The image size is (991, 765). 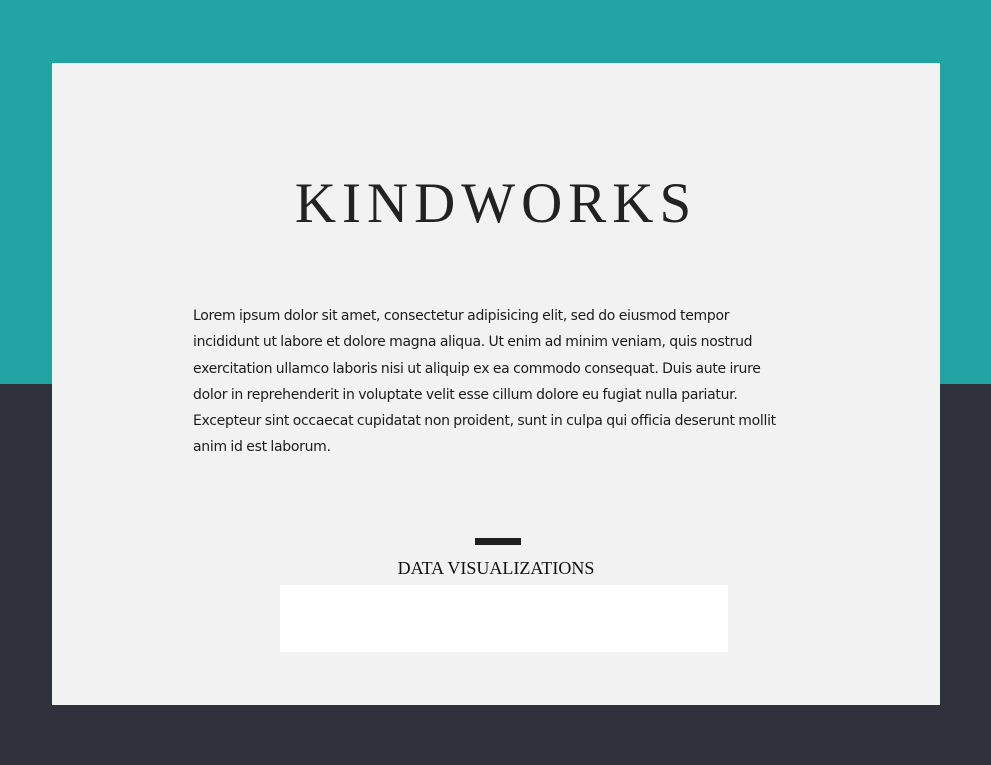 What do you see at coordinates (498, 541) in the screenshot?
I see `section-divider` at bounding box center [498, 541].